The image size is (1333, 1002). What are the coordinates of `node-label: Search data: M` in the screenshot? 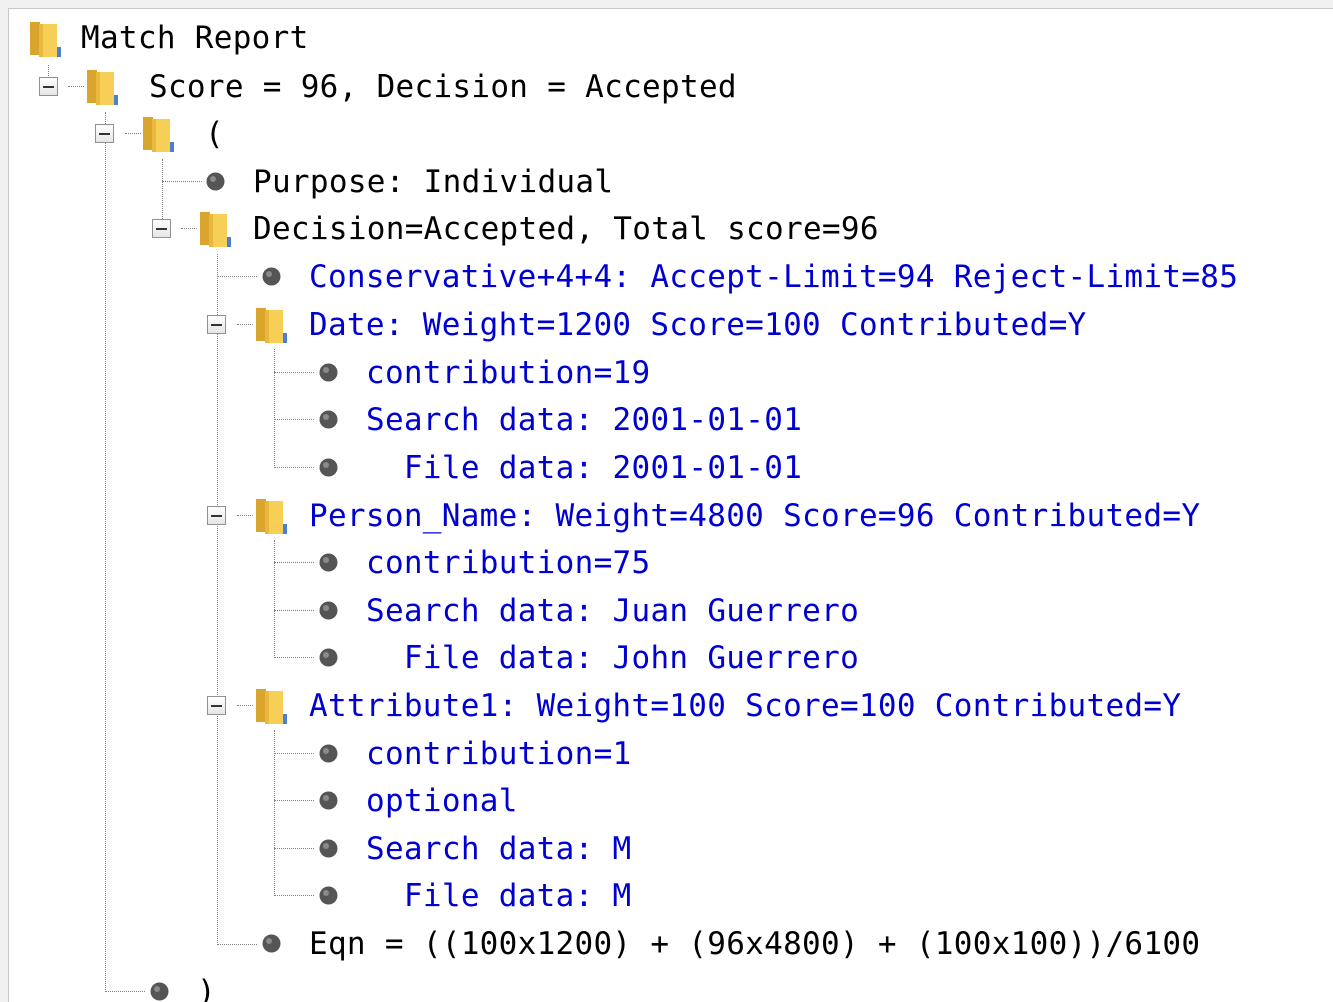 It's located at (499, 849).